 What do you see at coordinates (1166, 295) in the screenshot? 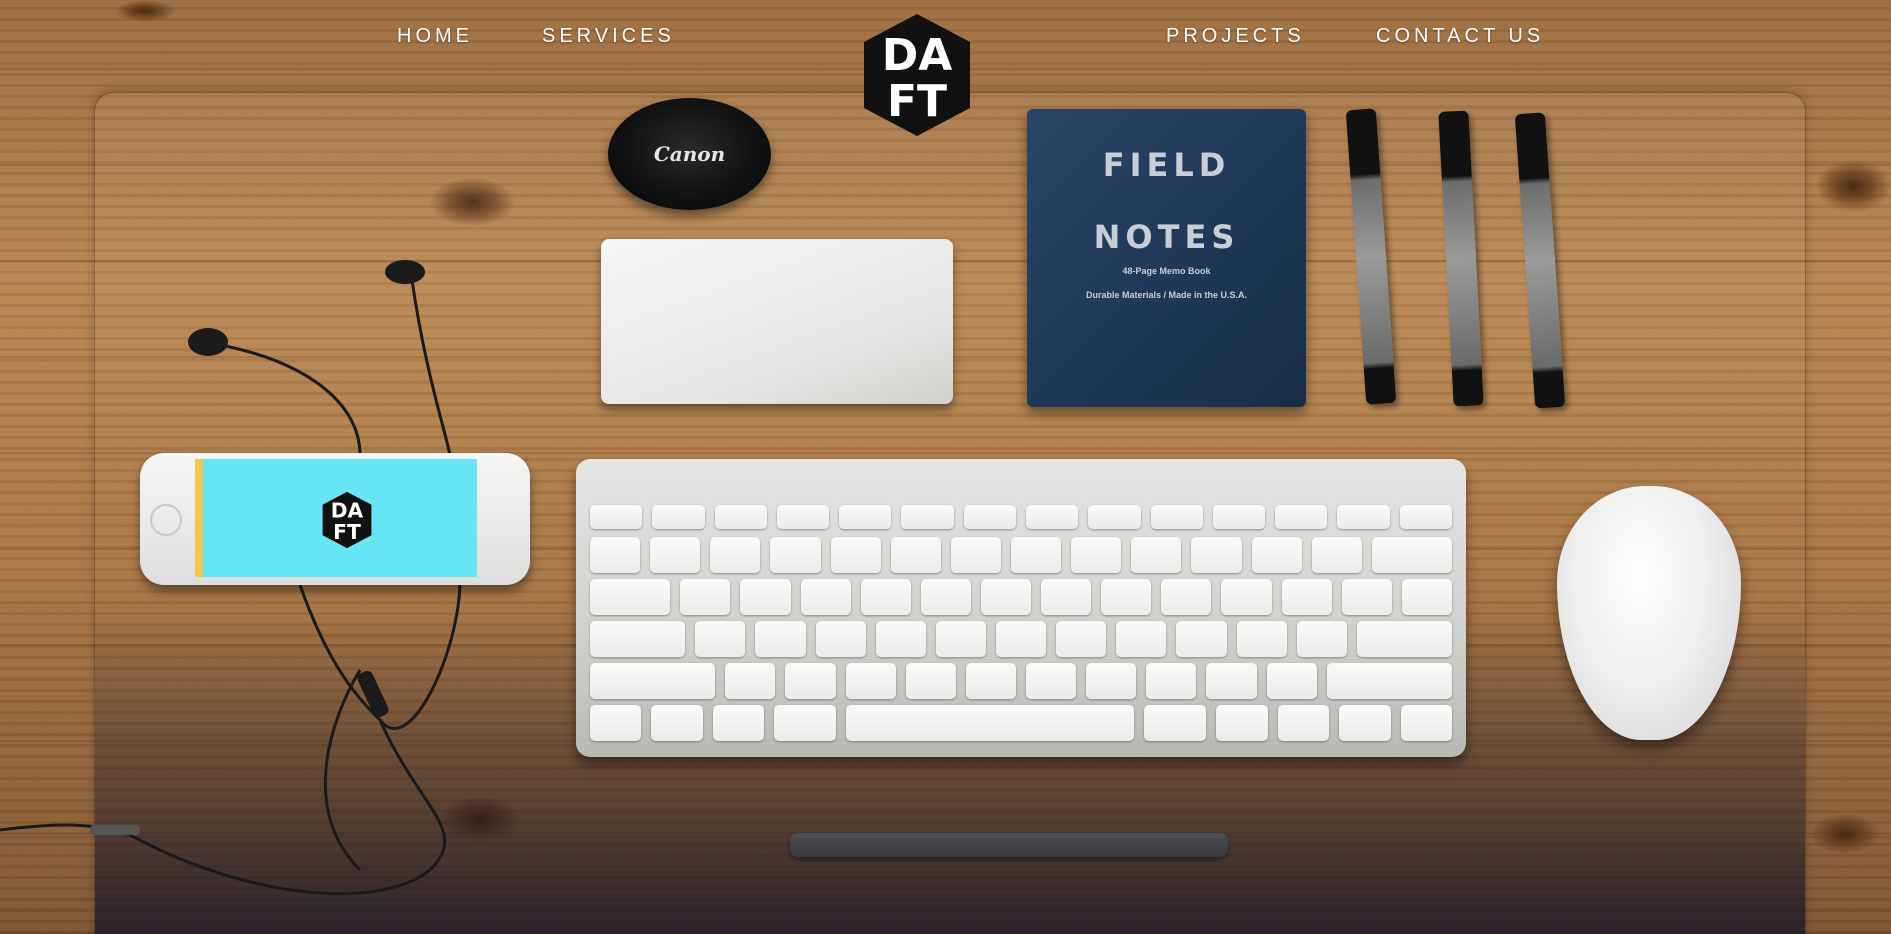
I see `notebook-subtitle-line2: Durable Materials / Made in the U.S.A.` at bounding box center [1166, 295].